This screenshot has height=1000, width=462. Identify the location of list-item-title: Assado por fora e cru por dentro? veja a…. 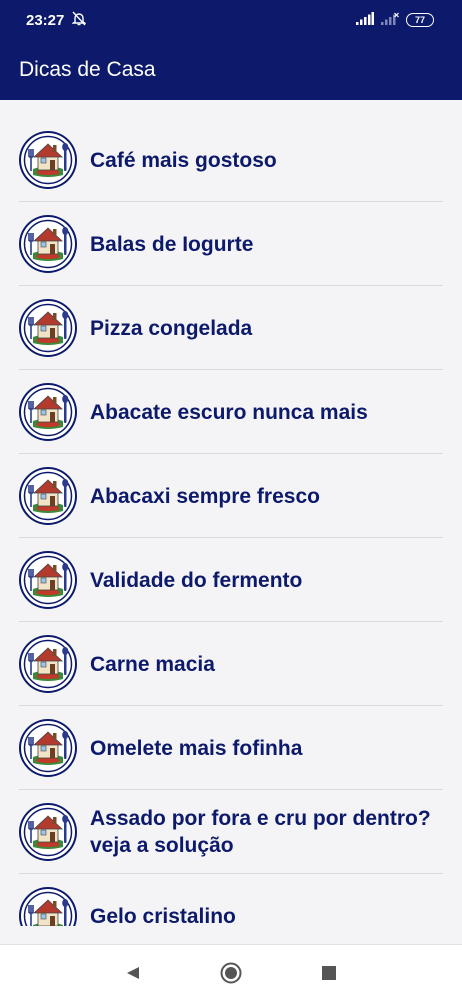
(260, 832).